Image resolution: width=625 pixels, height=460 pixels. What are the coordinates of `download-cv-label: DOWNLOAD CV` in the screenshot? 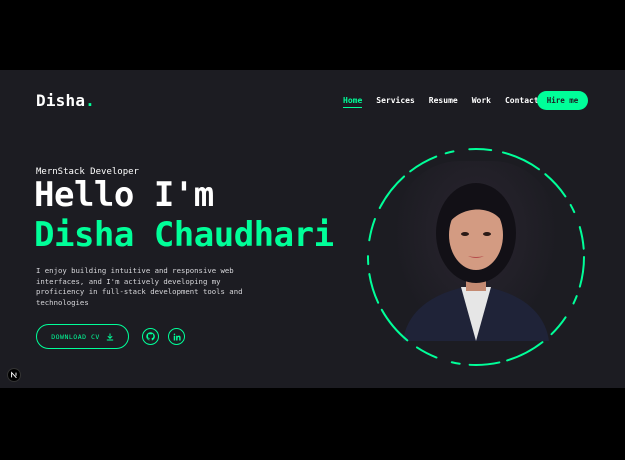 It's located at (75, 336).